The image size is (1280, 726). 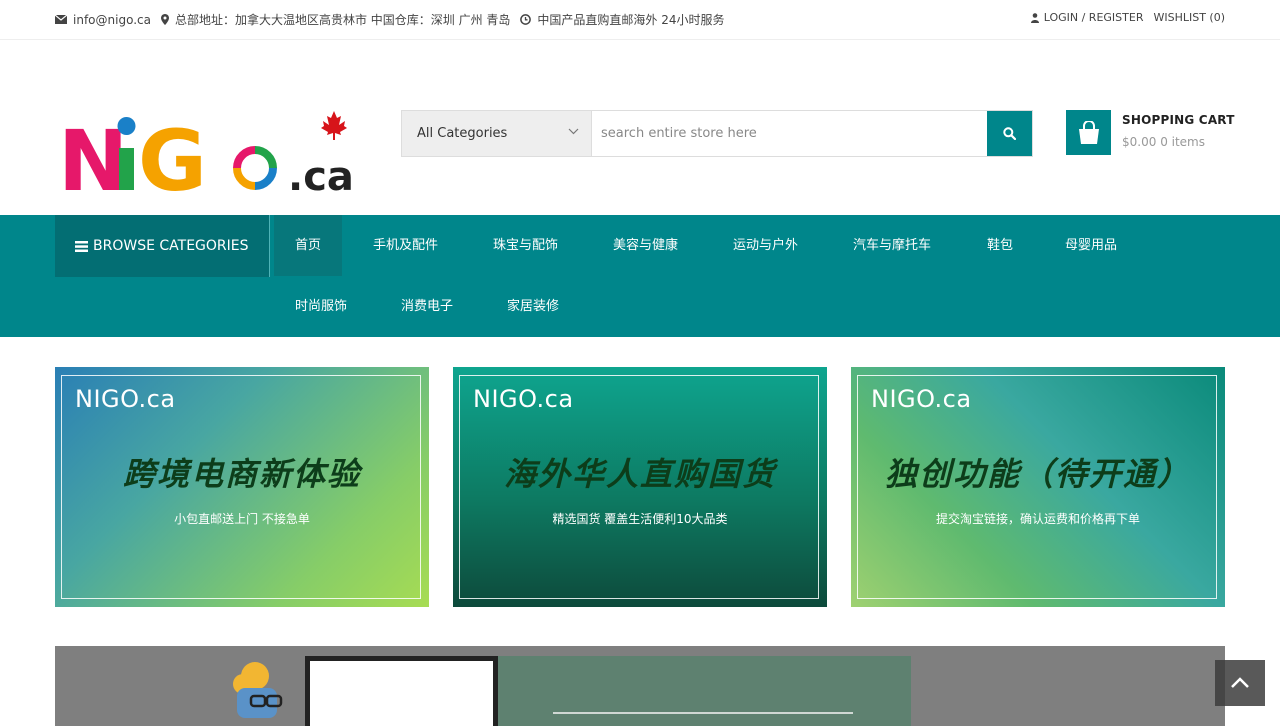 What do you see at coordinates (526, 19) in the screenshot?
I see `clock-icon` at bounding box center [526, 19].